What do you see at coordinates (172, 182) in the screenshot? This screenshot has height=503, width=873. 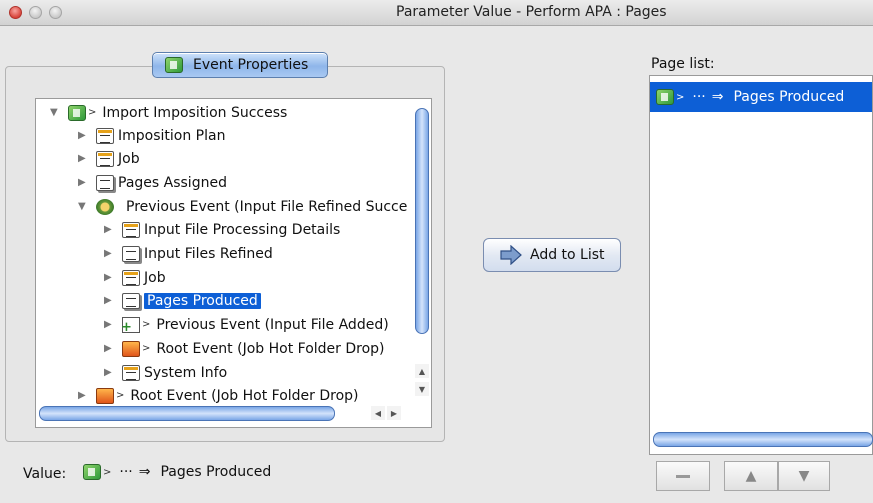 I see `tree-node-label: Pages Assigned` at bounding box center [172, 182].